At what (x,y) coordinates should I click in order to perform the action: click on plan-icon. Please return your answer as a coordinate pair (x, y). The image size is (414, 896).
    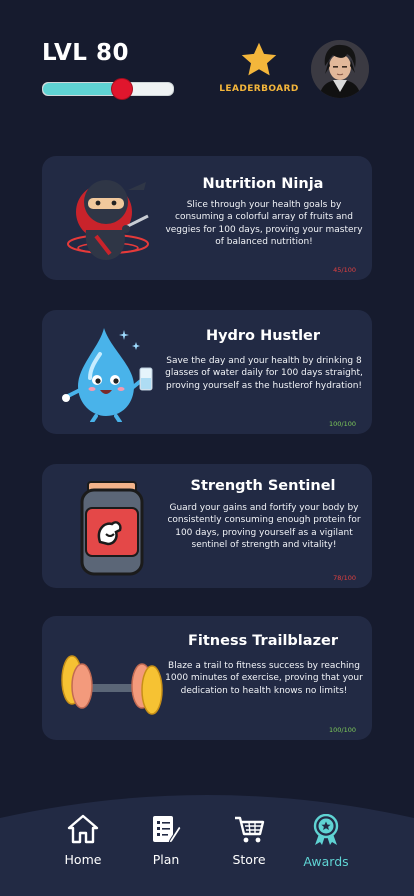
    Looking at the image, I should click on (167, 830).